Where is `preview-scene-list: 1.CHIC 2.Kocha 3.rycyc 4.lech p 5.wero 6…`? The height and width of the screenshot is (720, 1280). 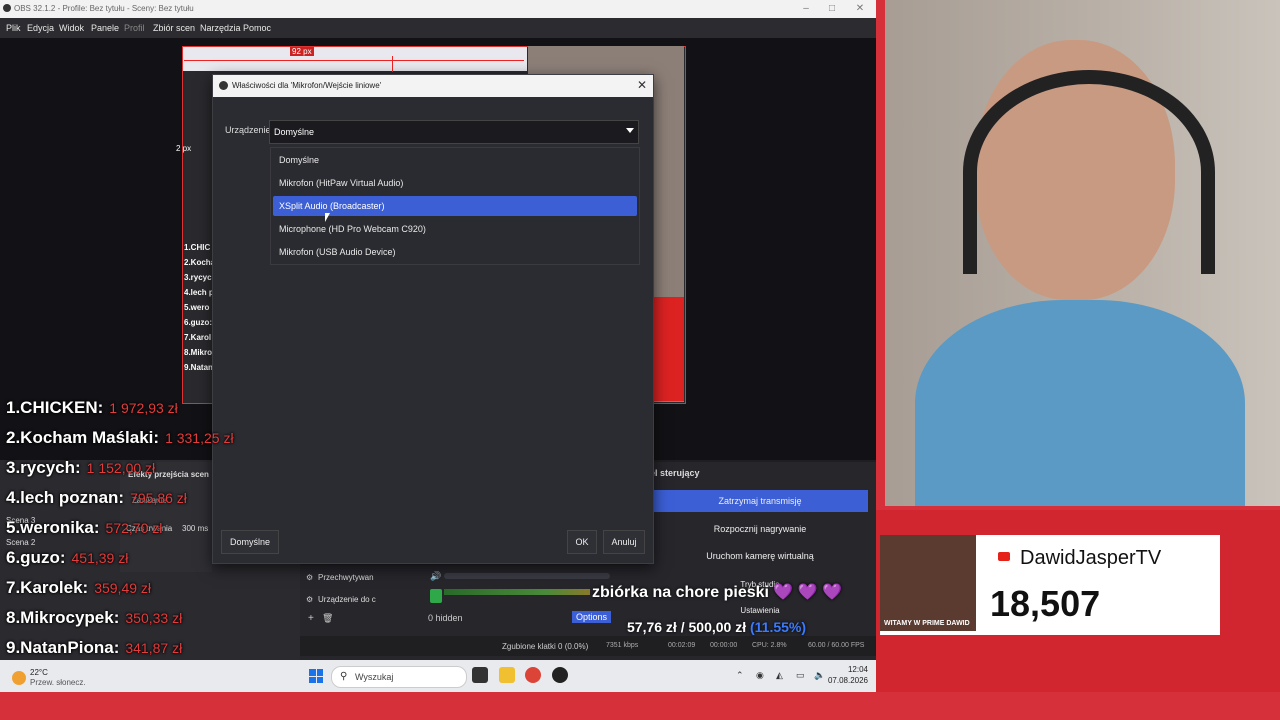
preview-scene-list: 1.CHIC 2.Kocha 3.rycyc 4.lech p 5.wero 6… is located at coordinates (199, 315).